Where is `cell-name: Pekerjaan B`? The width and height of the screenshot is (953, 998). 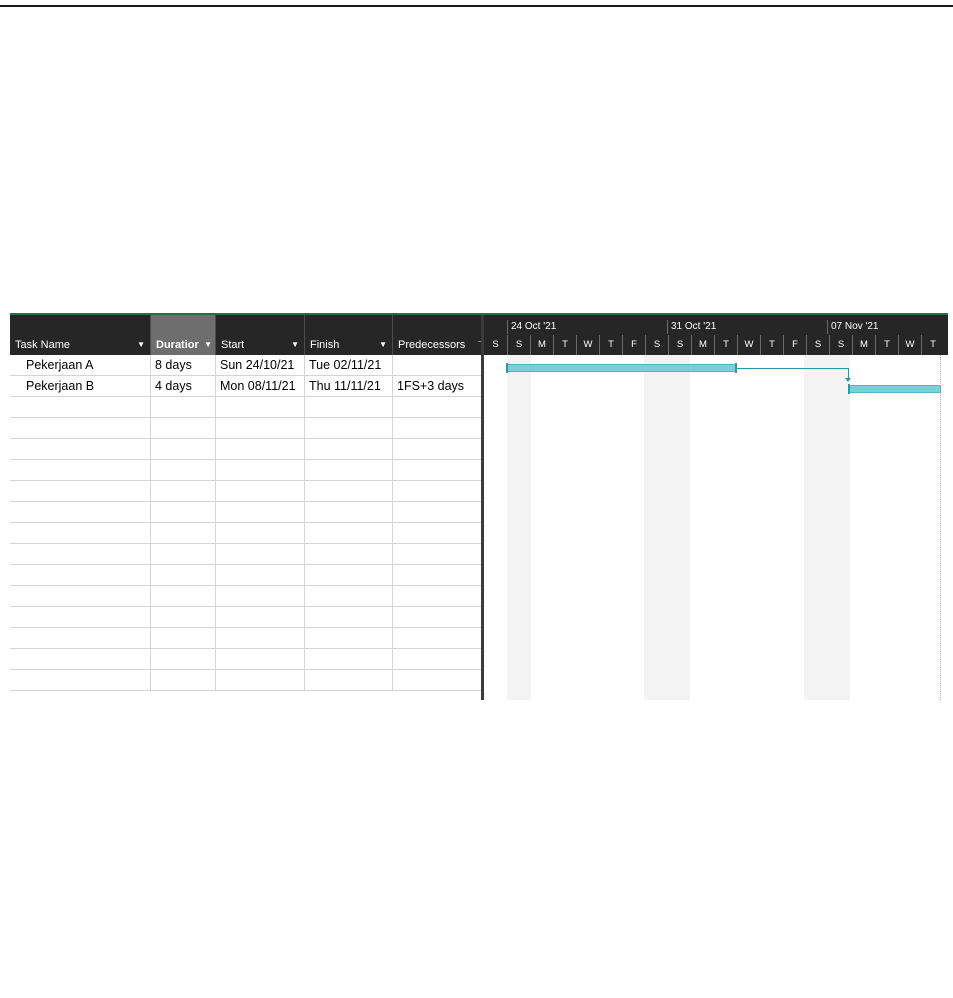
cell-name: Pekerjaan B is located at coordinates (80, 386).